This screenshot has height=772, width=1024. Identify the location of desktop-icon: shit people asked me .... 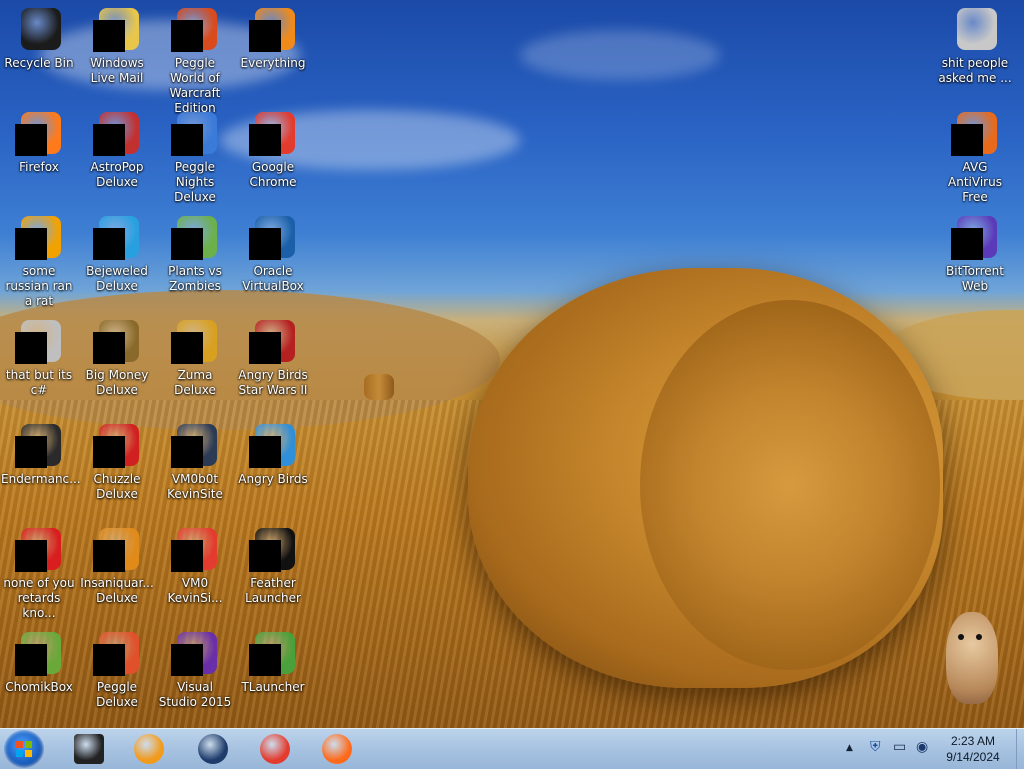
(975, 50).